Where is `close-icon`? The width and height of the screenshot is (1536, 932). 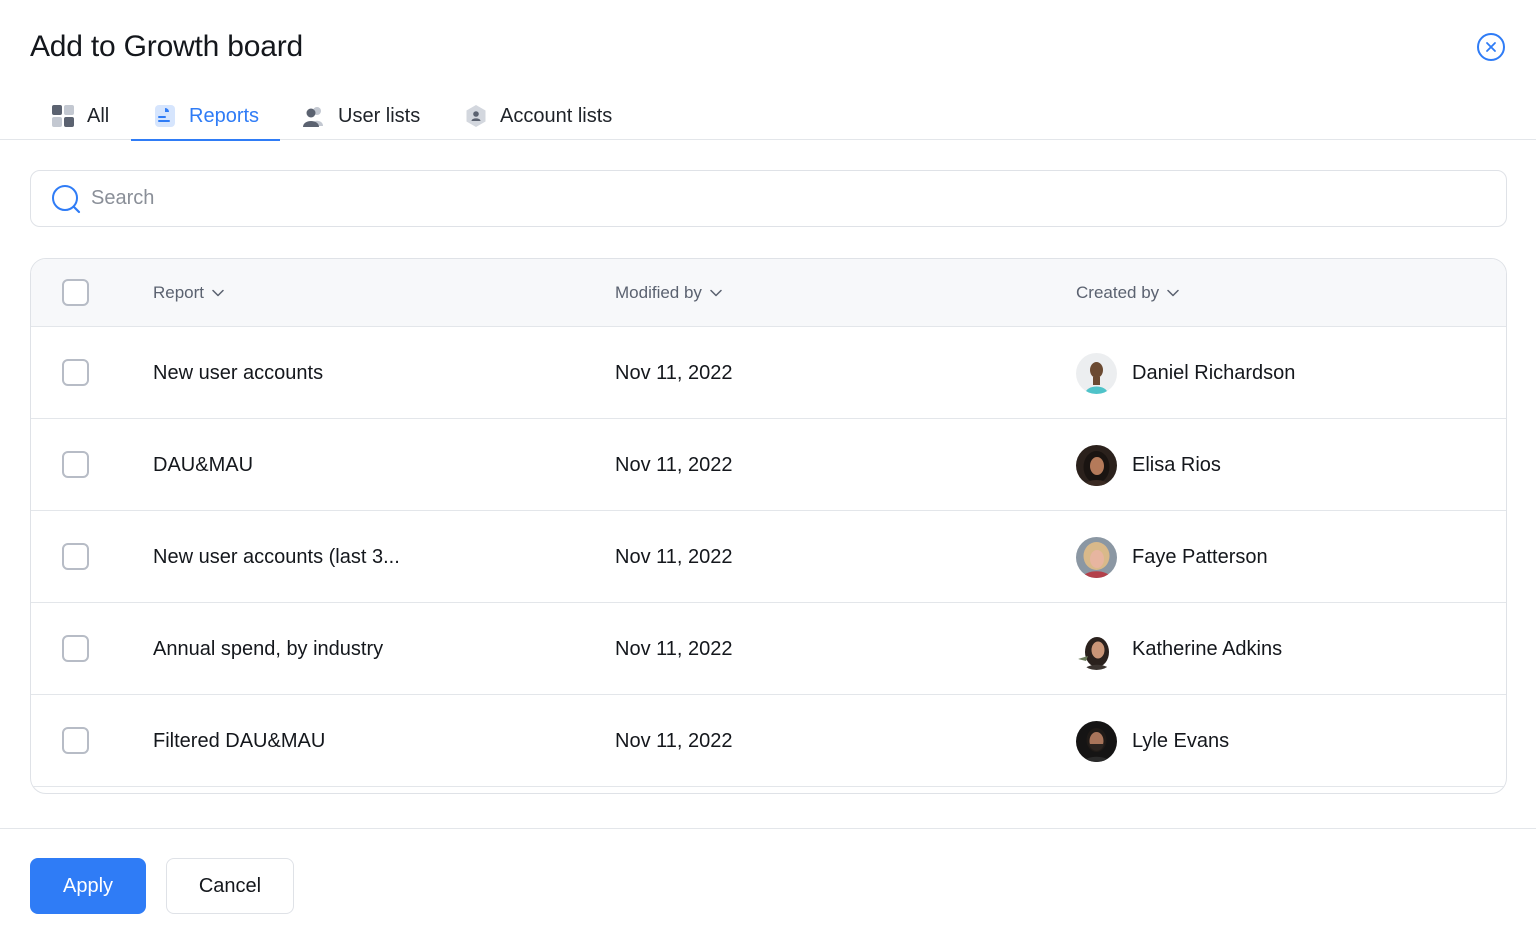 close-icon is located at coordinates (1491, 47).